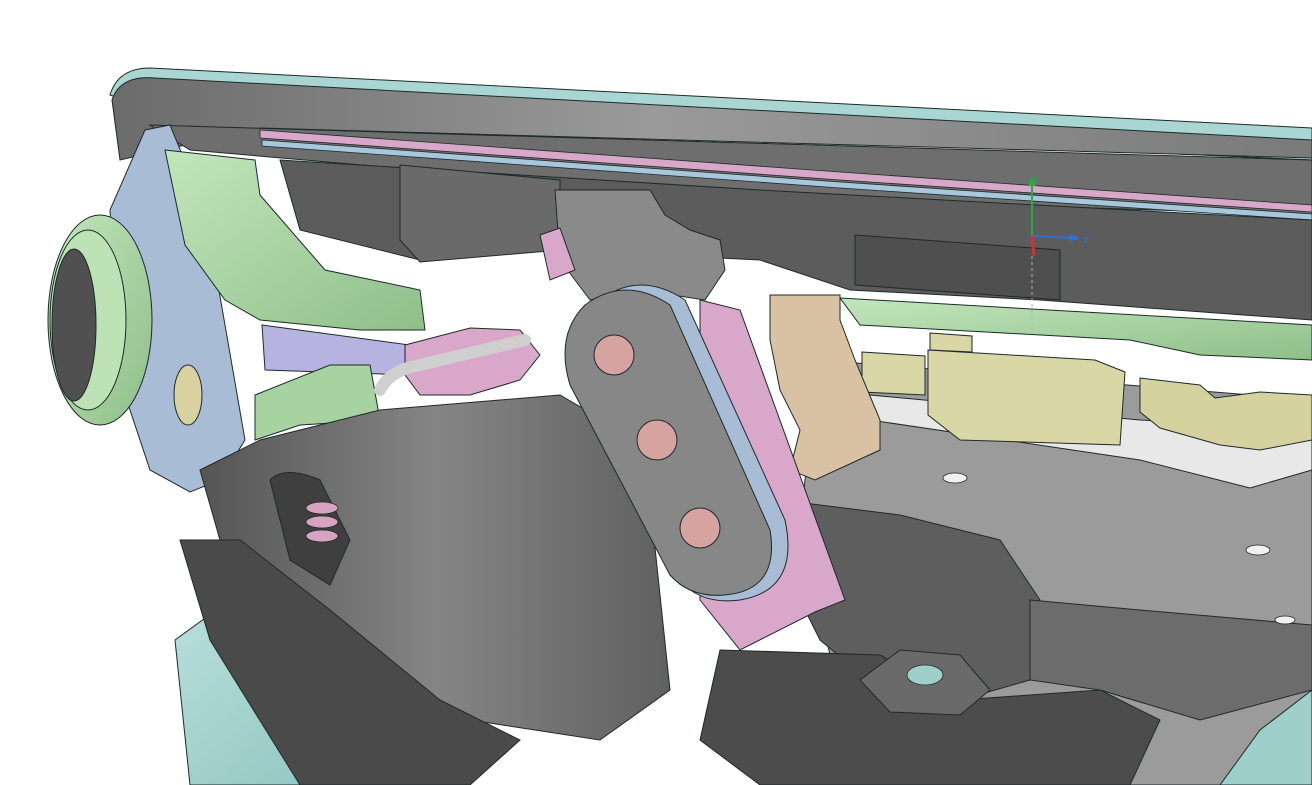 The image size is (1312, 785). What do you see at coordinates (893, 373) in the screenshot?
I see `small-component` at bounding box center [893, 373].